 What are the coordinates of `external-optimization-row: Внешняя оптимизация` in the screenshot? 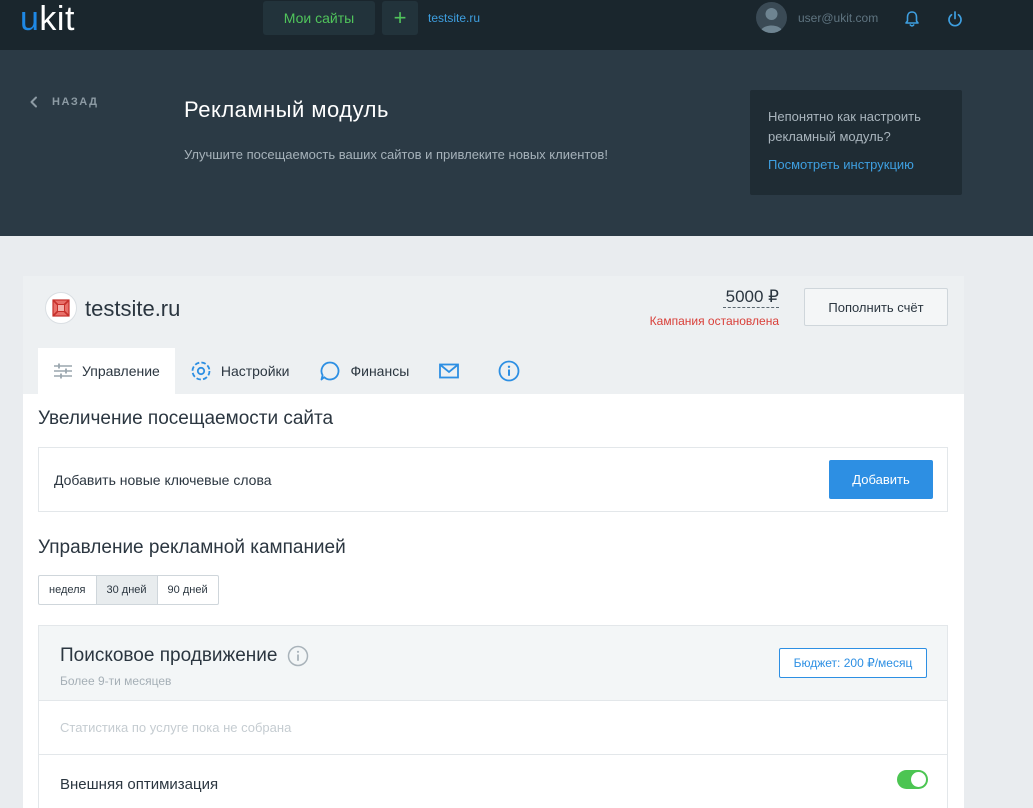 It's located at (493, 781).